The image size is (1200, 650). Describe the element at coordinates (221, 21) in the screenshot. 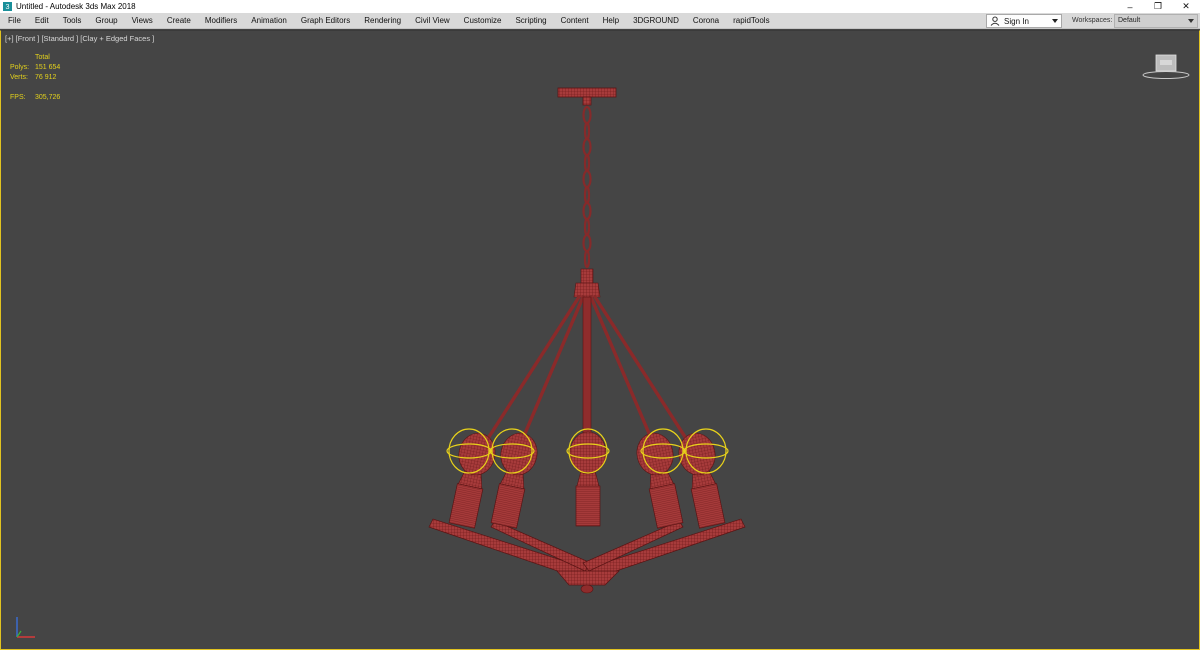

I see `menu-modifiers: Modifiers` at that location.